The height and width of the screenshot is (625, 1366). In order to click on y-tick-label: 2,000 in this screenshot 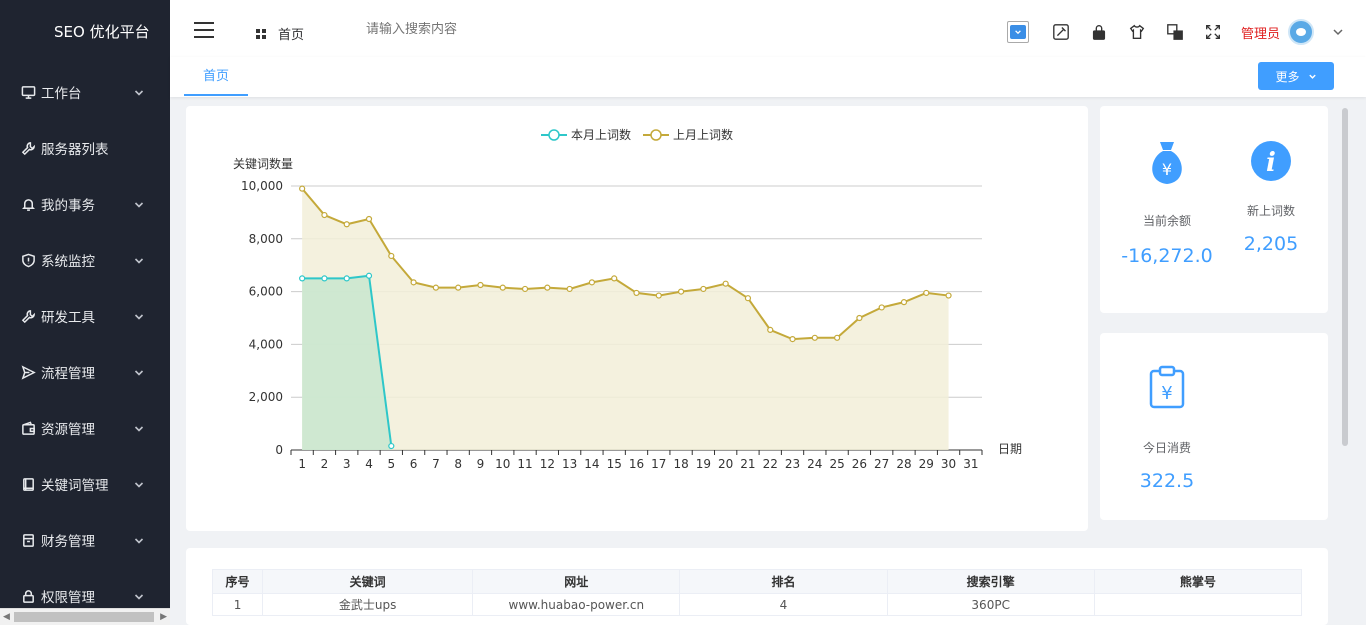, I will do `click(266, 397)`.